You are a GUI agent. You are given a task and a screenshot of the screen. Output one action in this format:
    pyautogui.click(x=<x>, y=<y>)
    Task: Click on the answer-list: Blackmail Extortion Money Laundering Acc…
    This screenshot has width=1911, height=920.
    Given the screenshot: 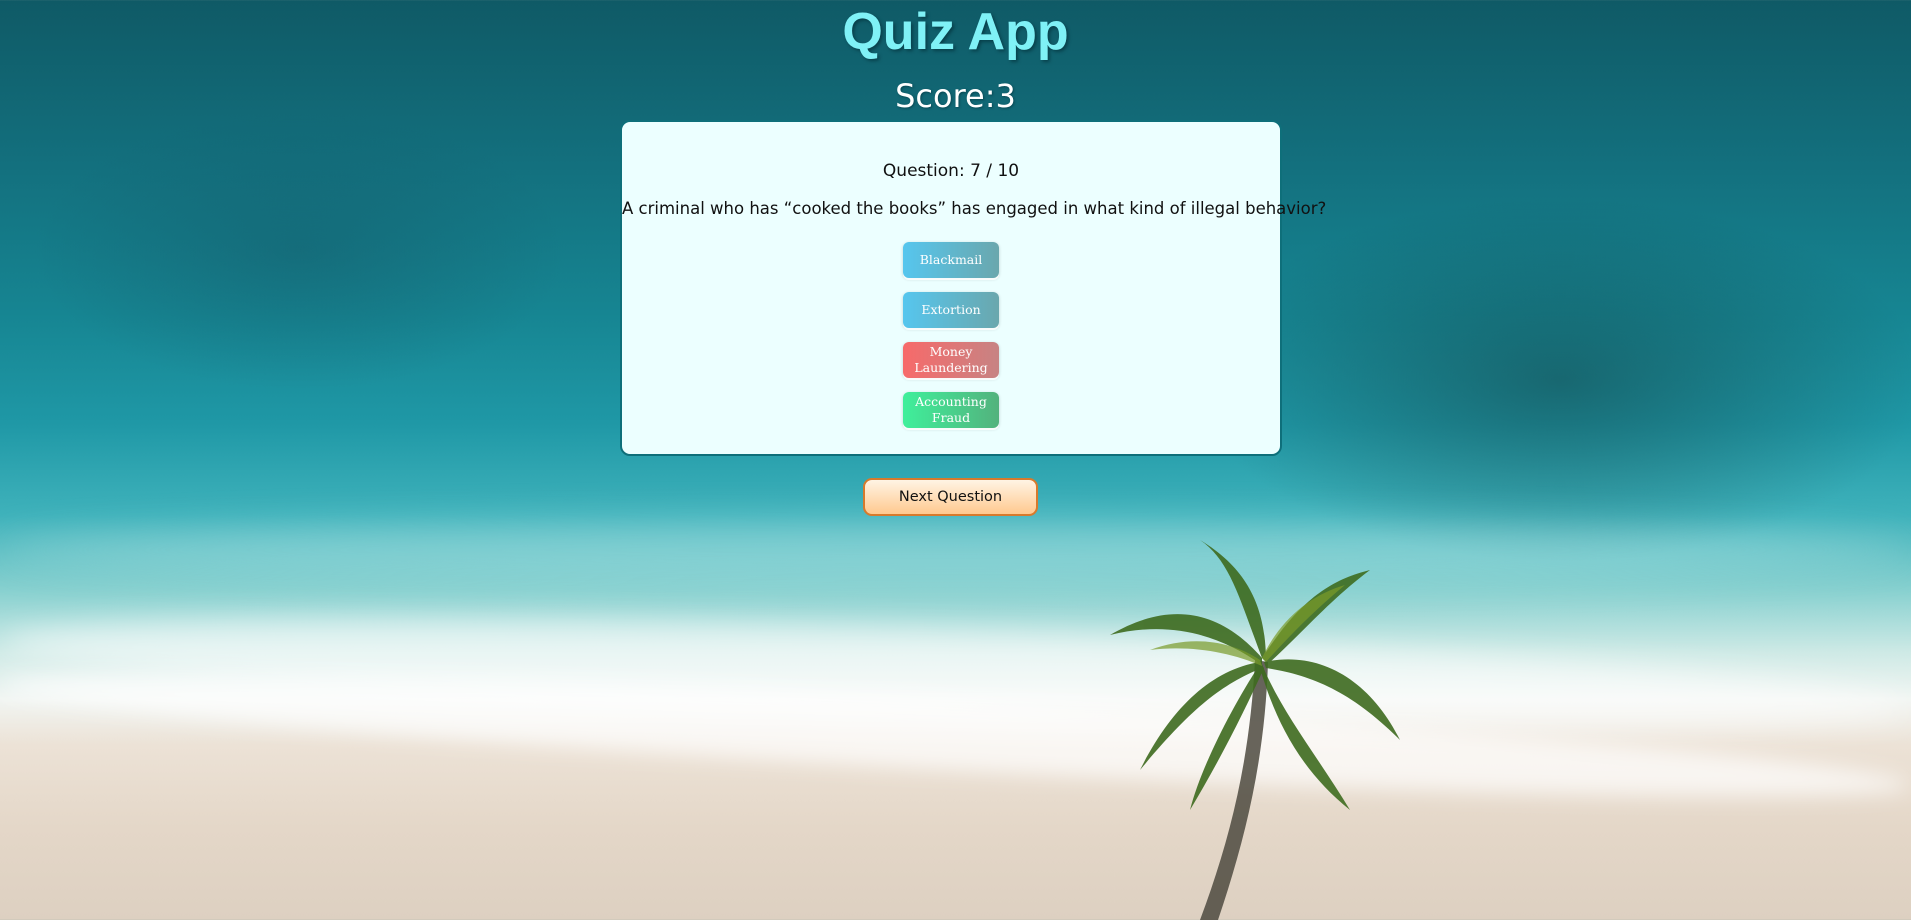 What is the action you would take?
    pyautogui.click(x=951, y=335)
    